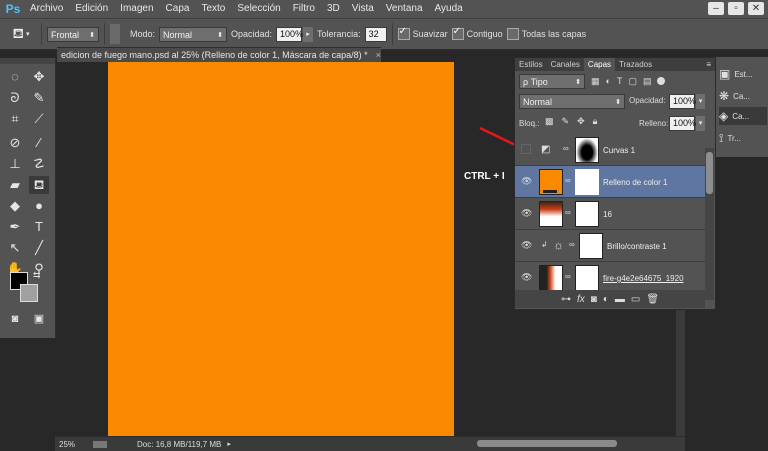 This screenshot has height=451, width=768. Describe the element at coordinates (632, 81) in the screenshot. I see `shape-filter-icon: ▢` at that location.